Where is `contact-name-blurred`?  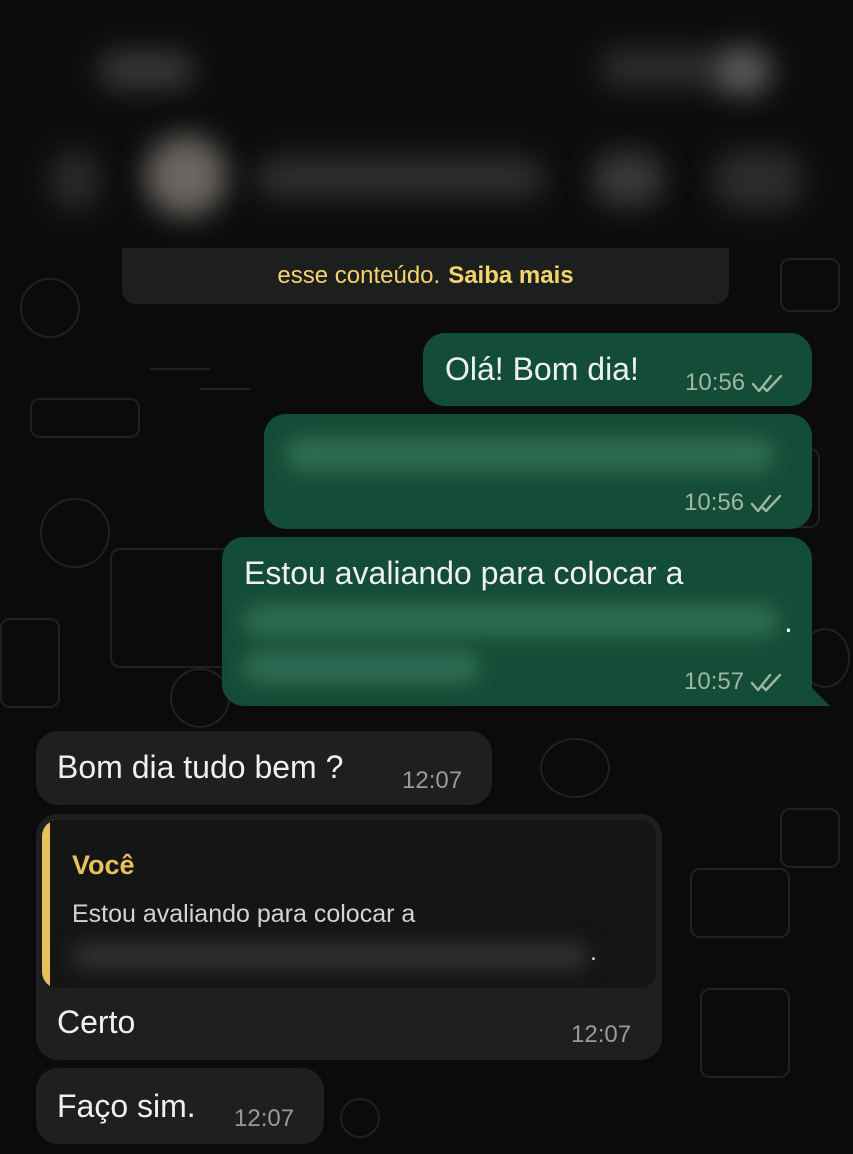 contact-name-blurred is located at coordinates (400, 178).